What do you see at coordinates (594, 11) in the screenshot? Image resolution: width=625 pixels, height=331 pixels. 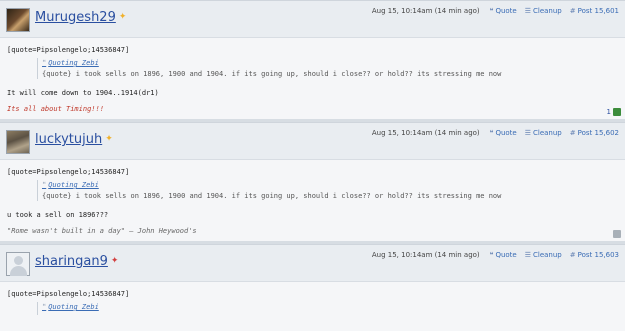 I see `post-number-link: # Post 15,601` at bounding box center [594, 11].